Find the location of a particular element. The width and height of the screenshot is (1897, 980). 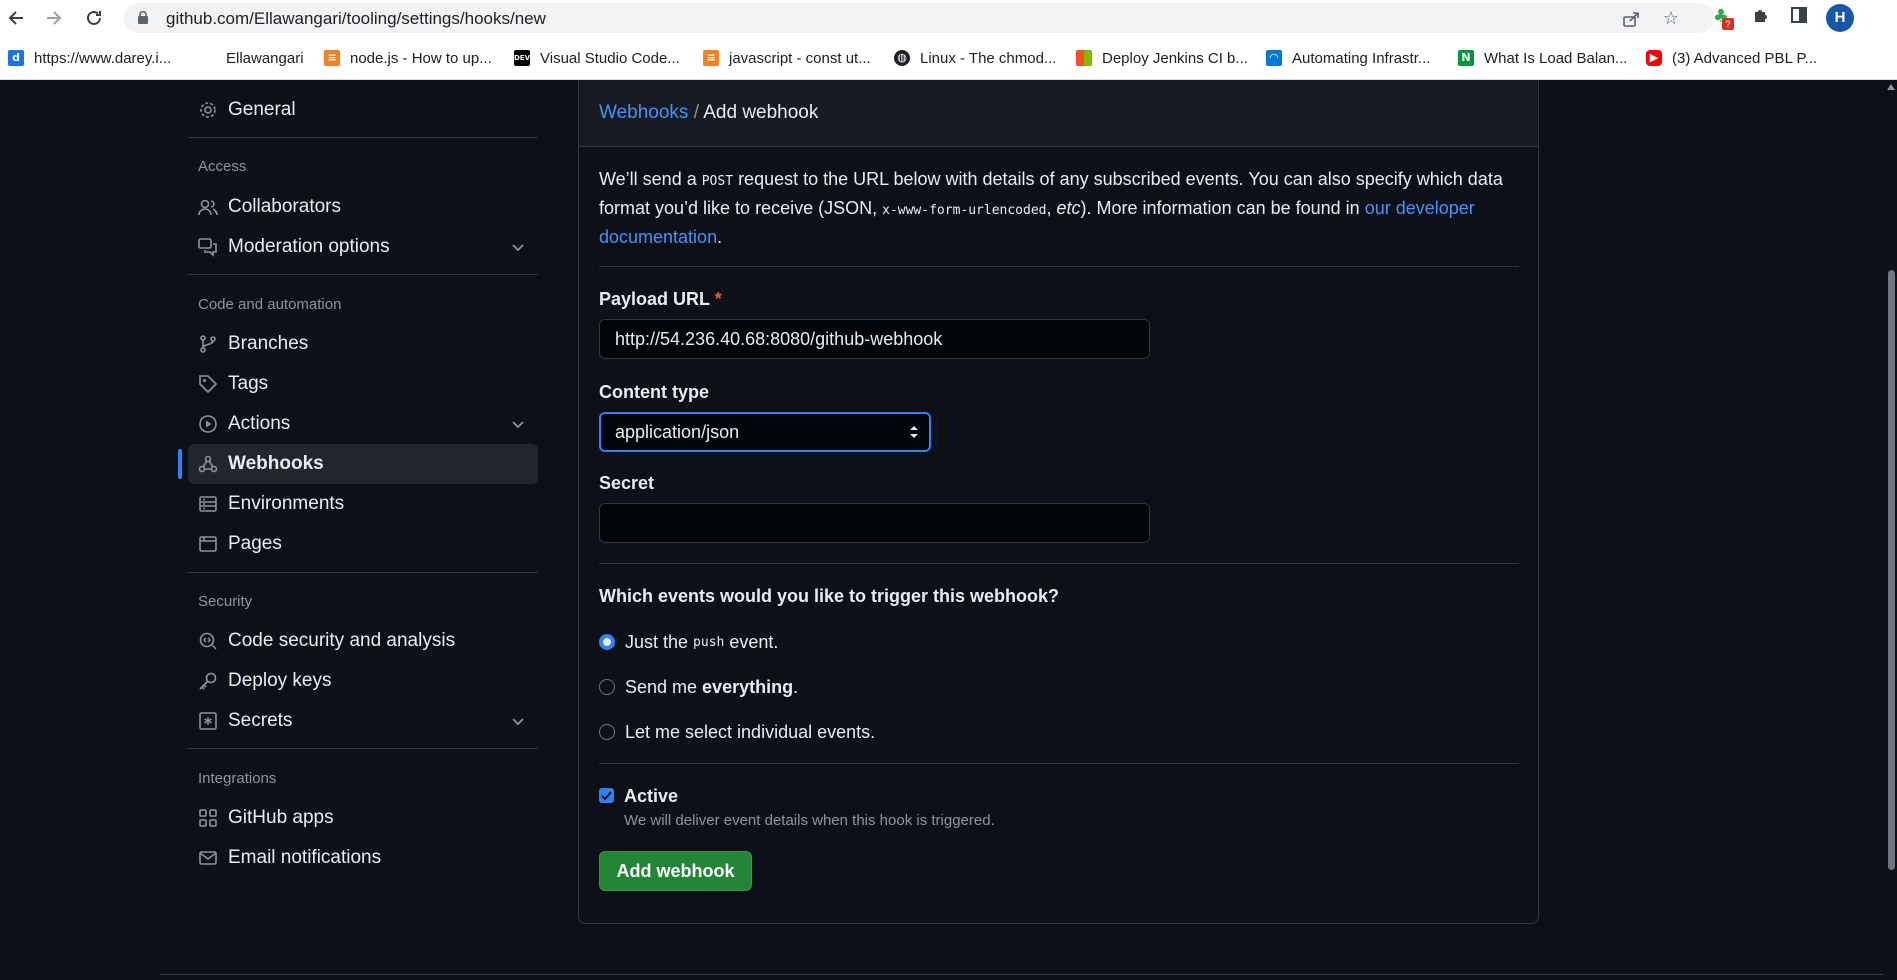

breadcrumb-webhooks-link: Webhooks is located at coordinates (643, 112).